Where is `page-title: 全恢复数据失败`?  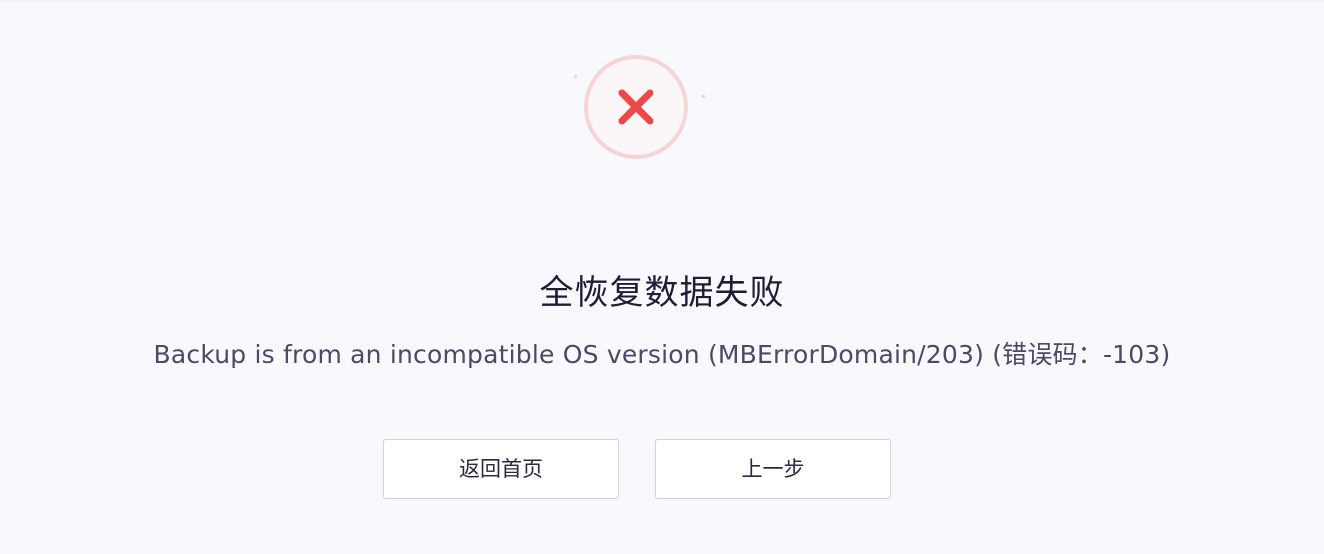 page-title: 全恢复数据失败 is located at coordinates (662, 293).